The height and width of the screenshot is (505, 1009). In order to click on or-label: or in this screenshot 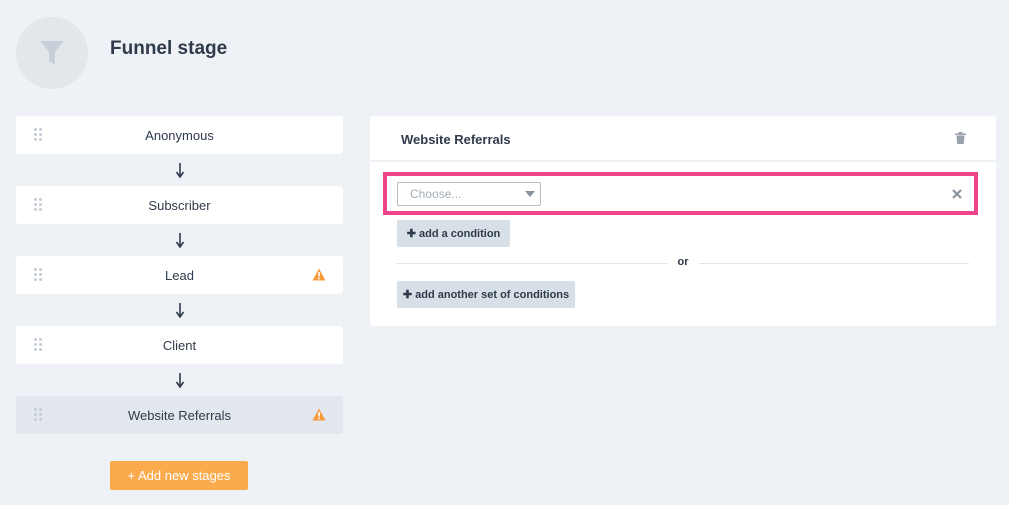, I will do `click(683, 262)`.